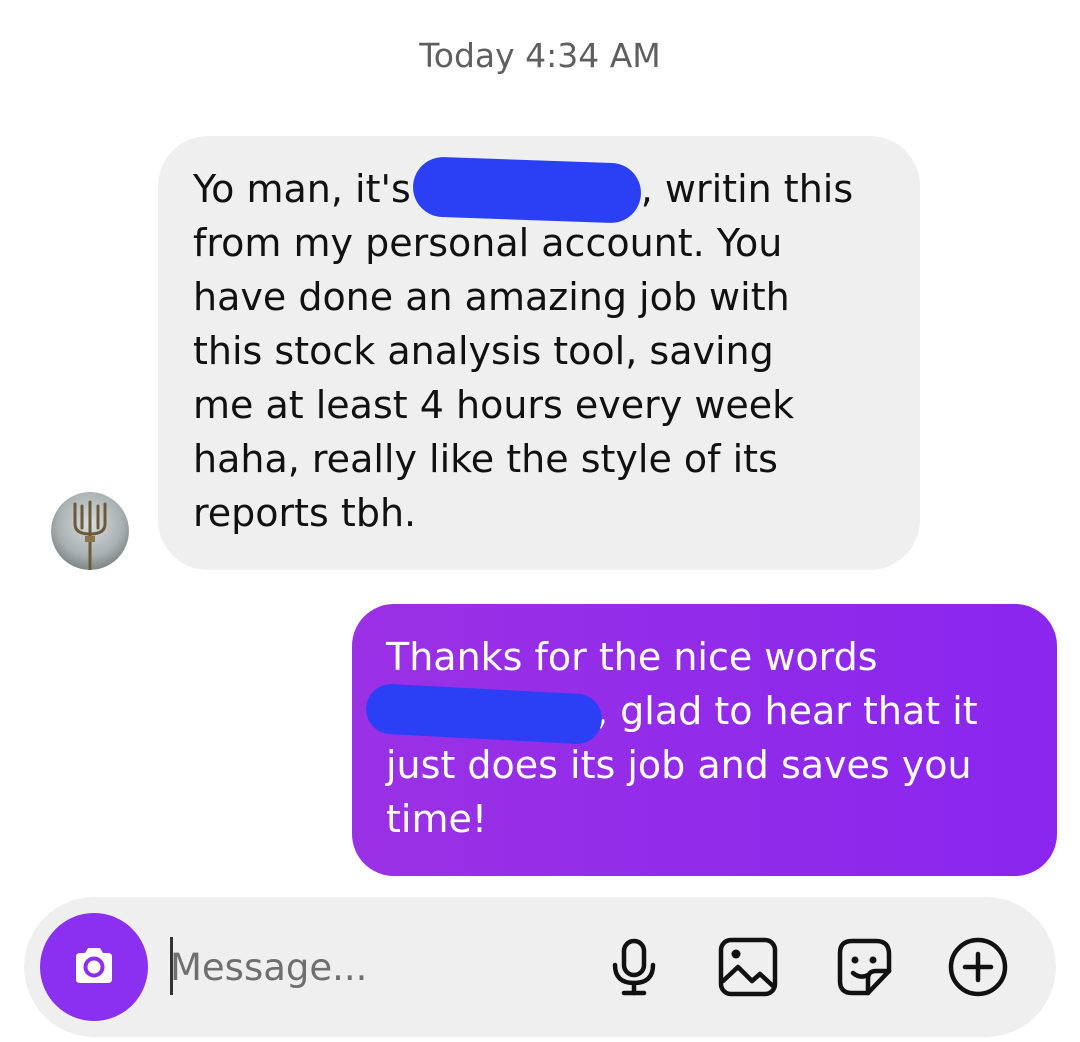 The height and width of the screenshot is (1042, 1080). What do you see at coordinates (634, 967) in the screenshot?
I see `microphone-icon` at bounding box center [634, 967].